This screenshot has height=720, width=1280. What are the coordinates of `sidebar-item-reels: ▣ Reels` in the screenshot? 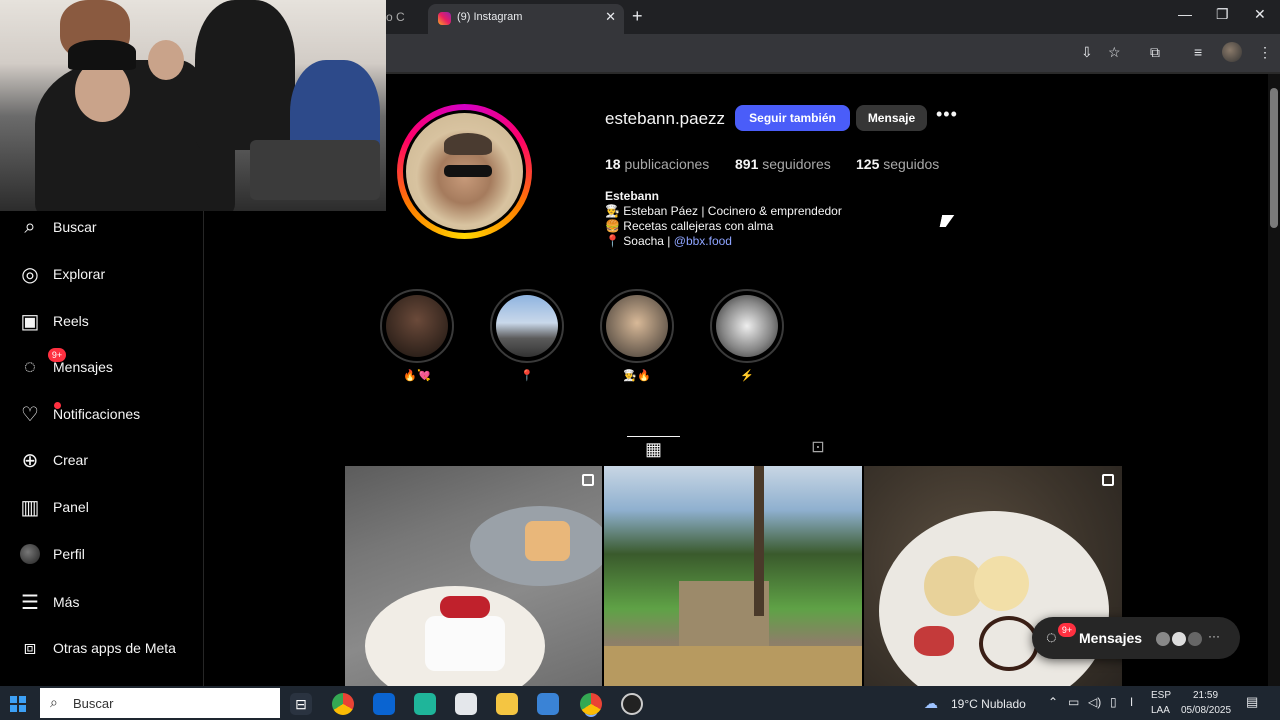 It's located at (53, 321).